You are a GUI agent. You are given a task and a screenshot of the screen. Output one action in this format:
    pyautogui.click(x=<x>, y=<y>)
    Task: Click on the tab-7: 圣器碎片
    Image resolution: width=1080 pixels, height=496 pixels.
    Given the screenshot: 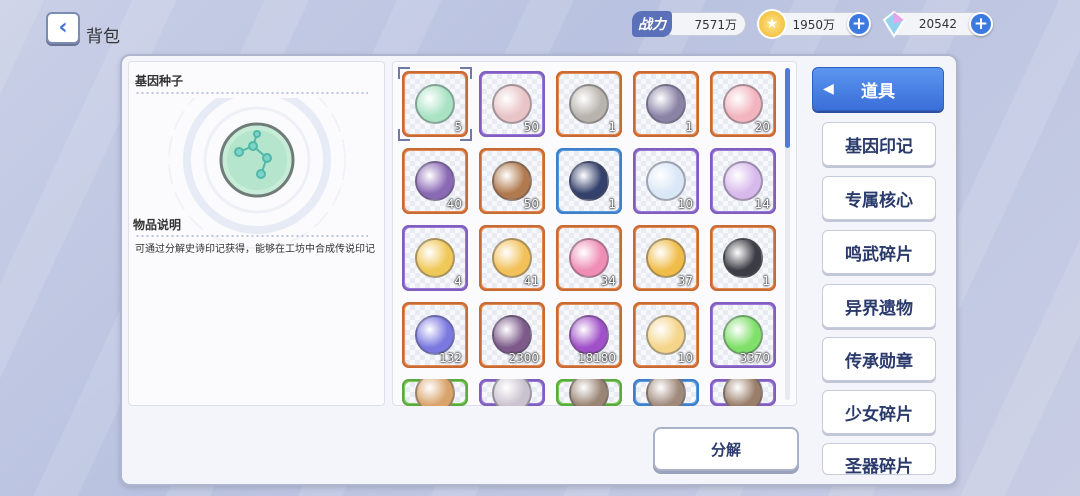 What is the action you would take?
    pyautogui.click(x=879, y=459)
    